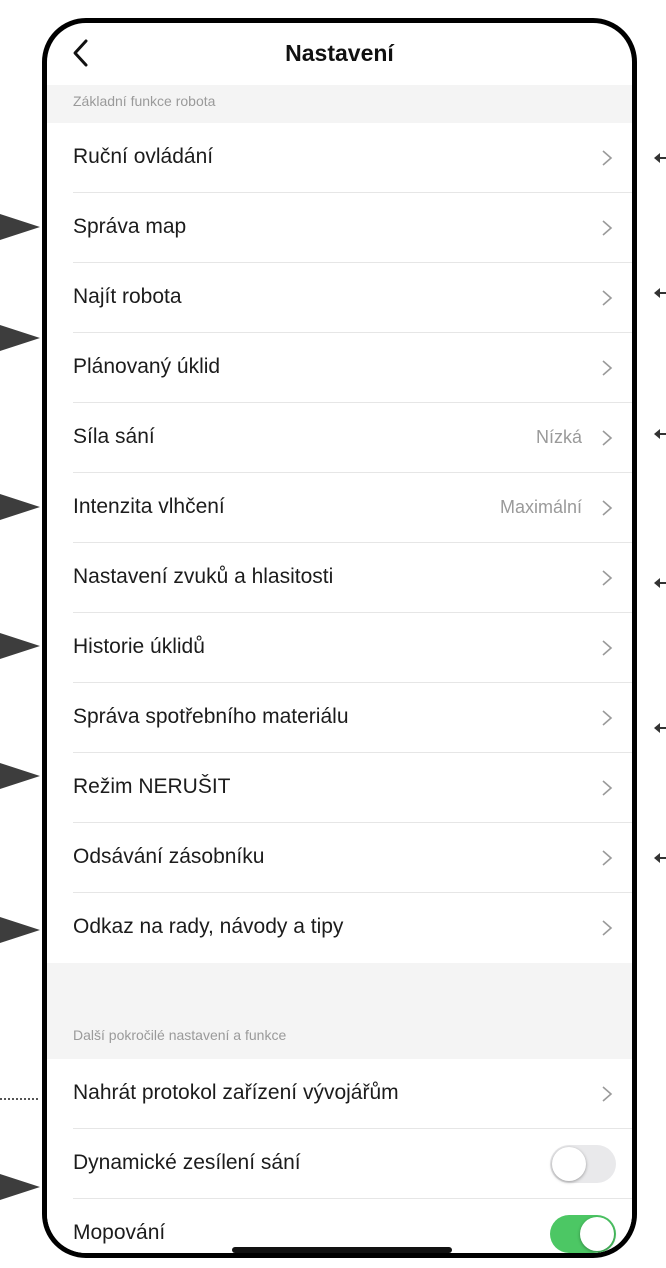 This screenshot has width=666, height=1268. I want to click on row-label: Mopování, so click(119, 1232).